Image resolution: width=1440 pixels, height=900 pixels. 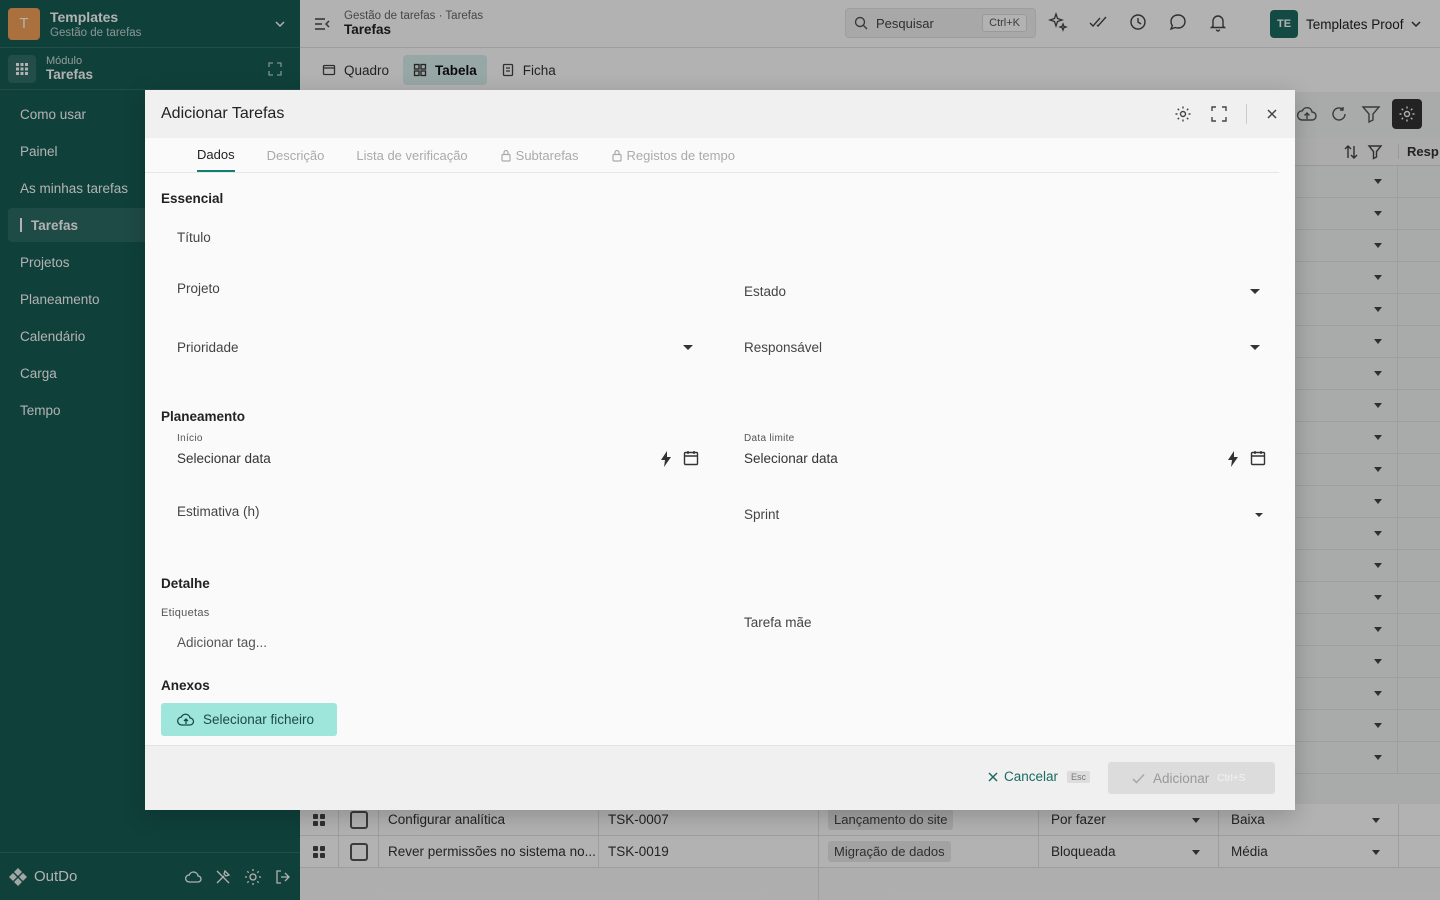 I want to click on dialog-title: Adicionar Tarefas, so click(x=223, y=113).